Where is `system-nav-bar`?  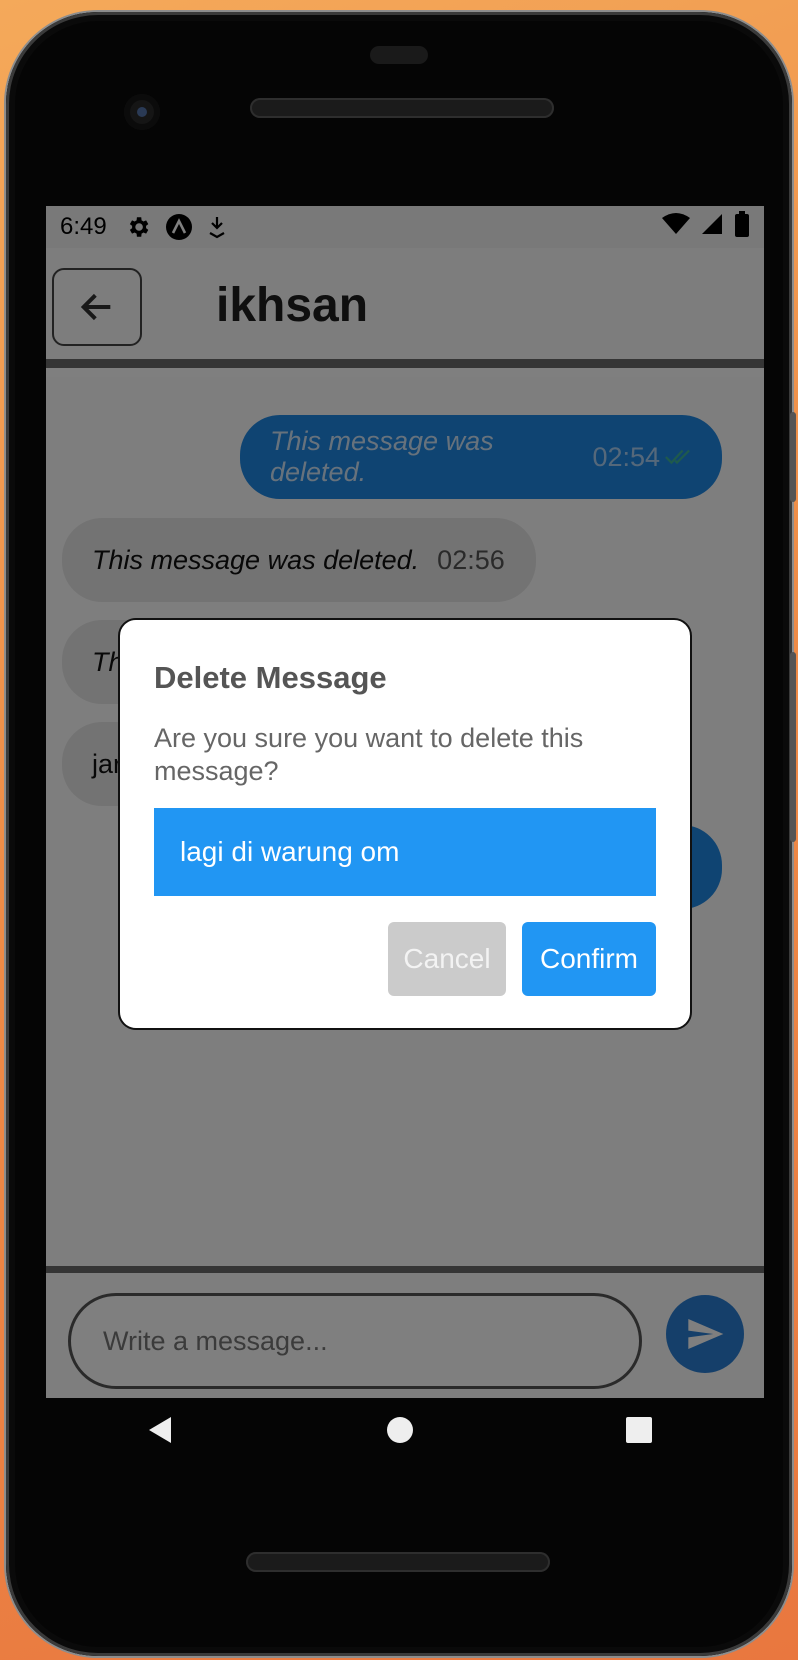
system-nav-bar is located at coordinates (399, 1432).